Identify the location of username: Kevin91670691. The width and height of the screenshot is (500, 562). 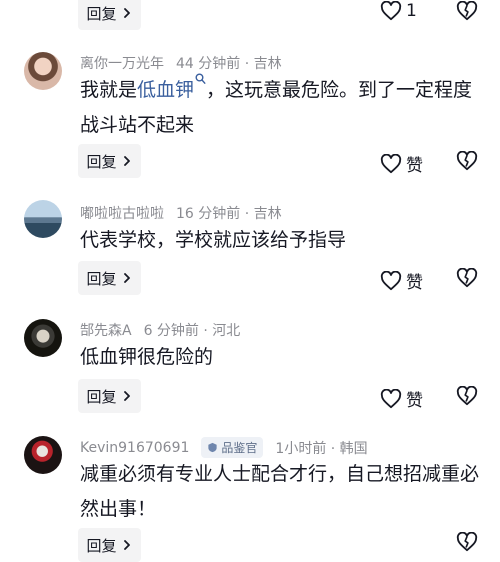
(134, 448).